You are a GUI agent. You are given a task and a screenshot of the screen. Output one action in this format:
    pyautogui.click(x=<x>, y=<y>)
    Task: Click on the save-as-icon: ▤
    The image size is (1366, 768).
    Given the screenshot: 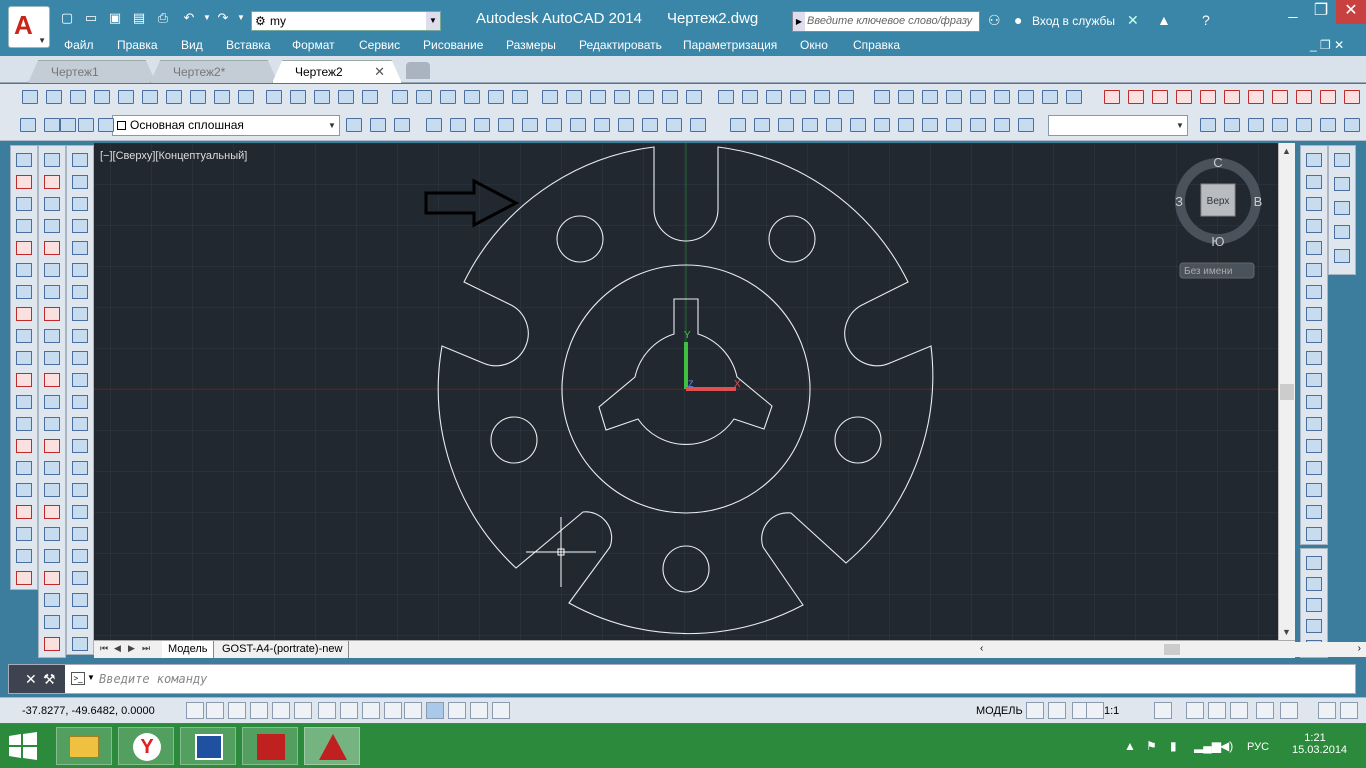 What is the action you would take?
    pyautogui.click(x=139, y=18)
    